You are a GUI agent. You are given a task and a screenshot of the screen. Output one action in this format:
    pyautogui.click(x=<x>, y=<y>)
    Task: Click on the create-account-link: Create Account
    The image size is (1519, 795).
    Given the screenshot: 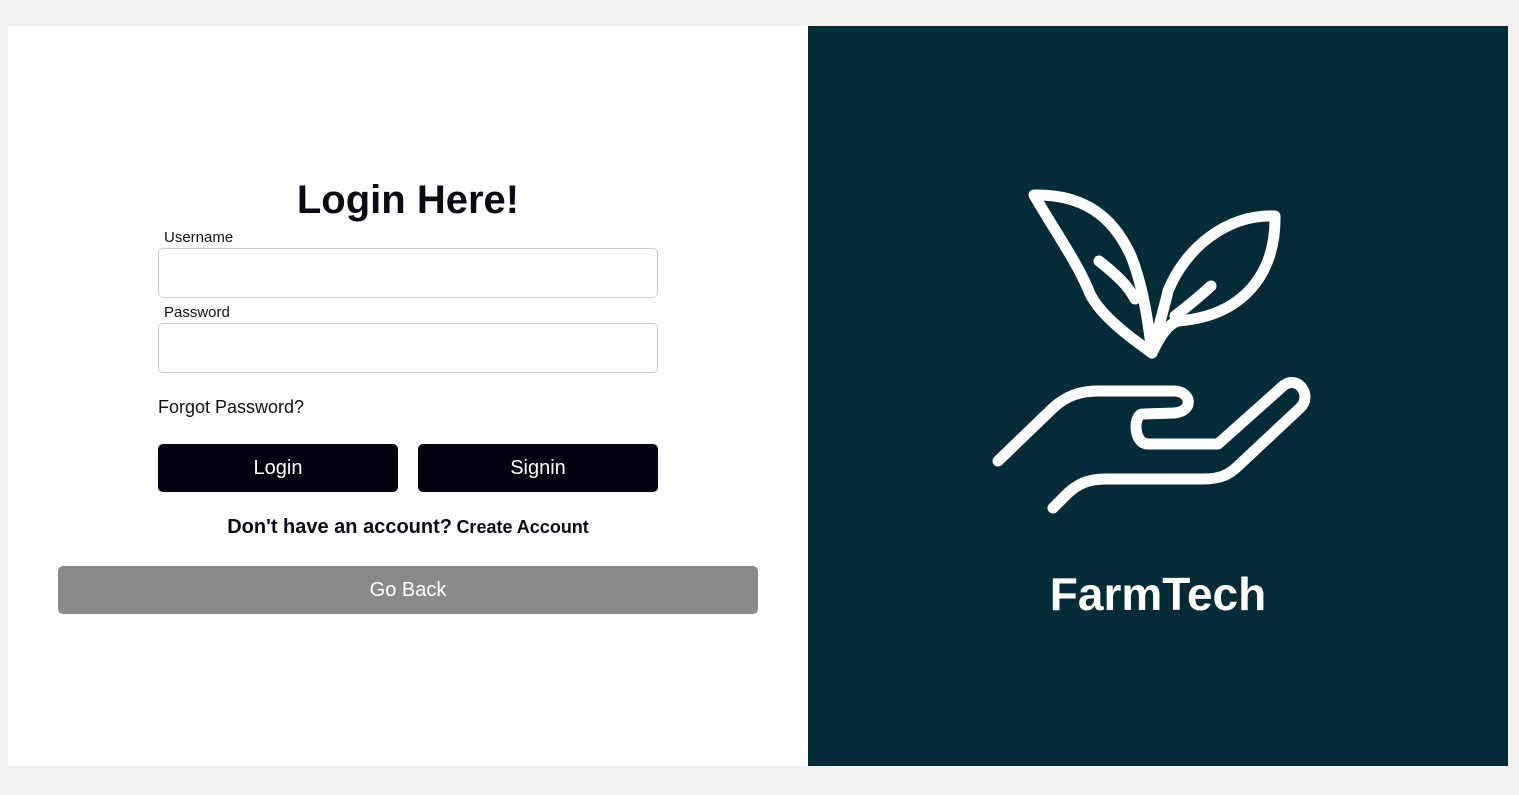 What is the action you would take?
    pyautogui.click(x=522, y=527)
    